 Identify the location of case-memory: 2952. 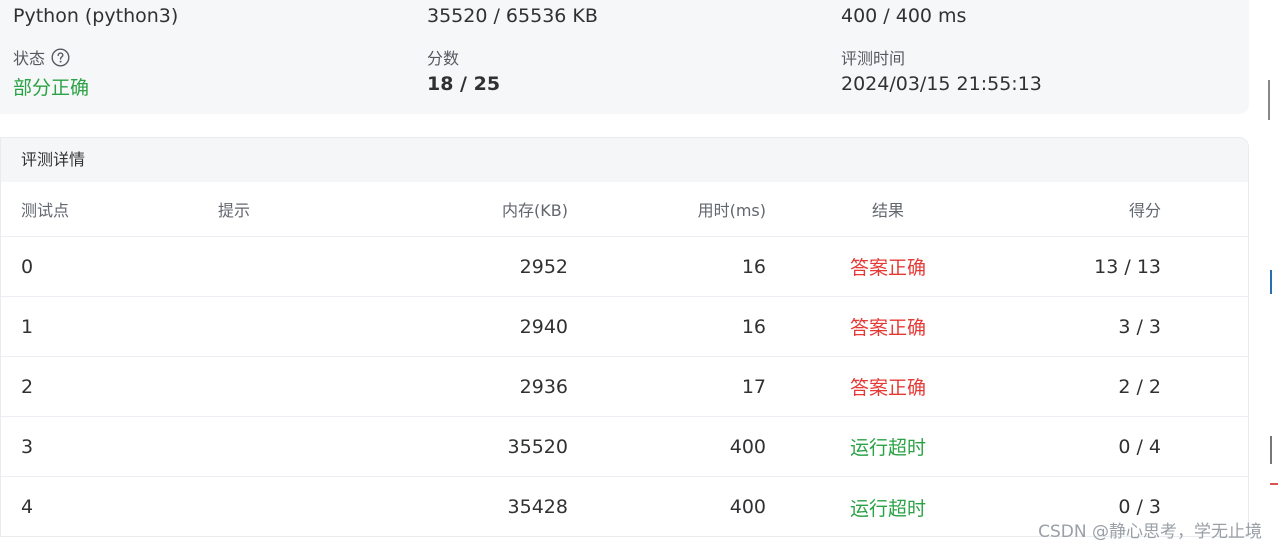
(543, 266).